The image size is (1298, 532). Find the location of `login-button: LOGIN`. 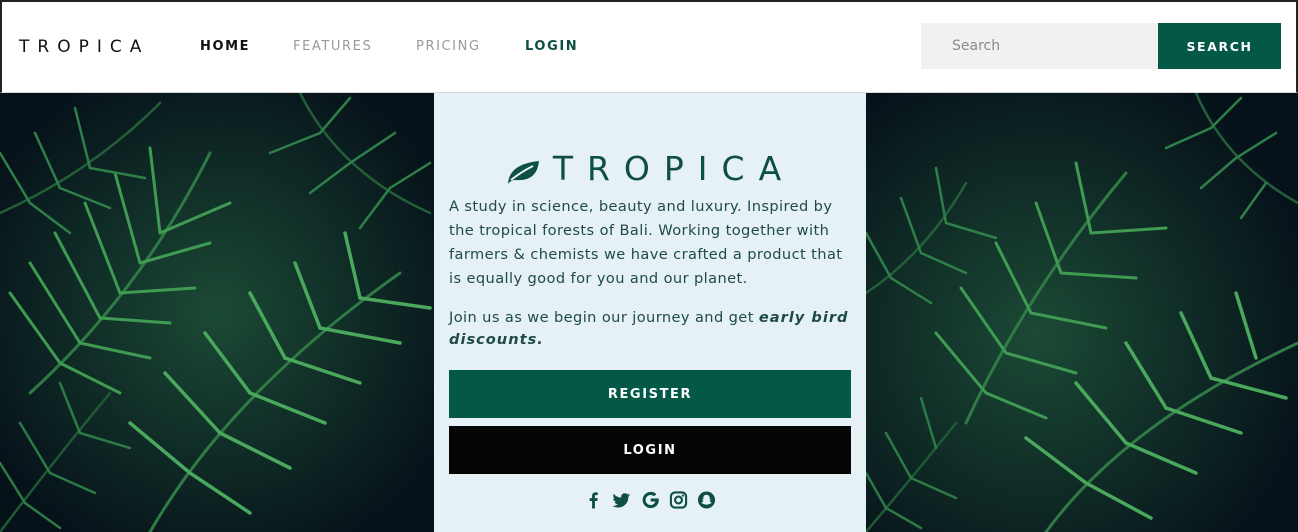

login-button: LOGIN is located at coordinates (650, 450).